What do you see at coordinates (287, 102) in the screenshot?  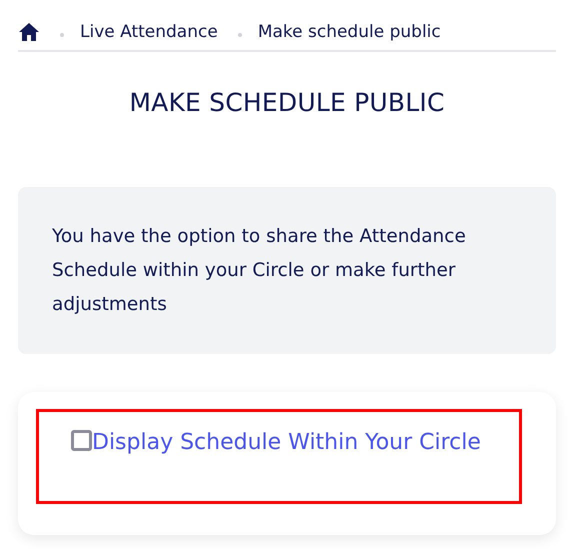 I see `page-title: MAKE SCHEDULE PUBLIC` at bounding box center [287, 102].